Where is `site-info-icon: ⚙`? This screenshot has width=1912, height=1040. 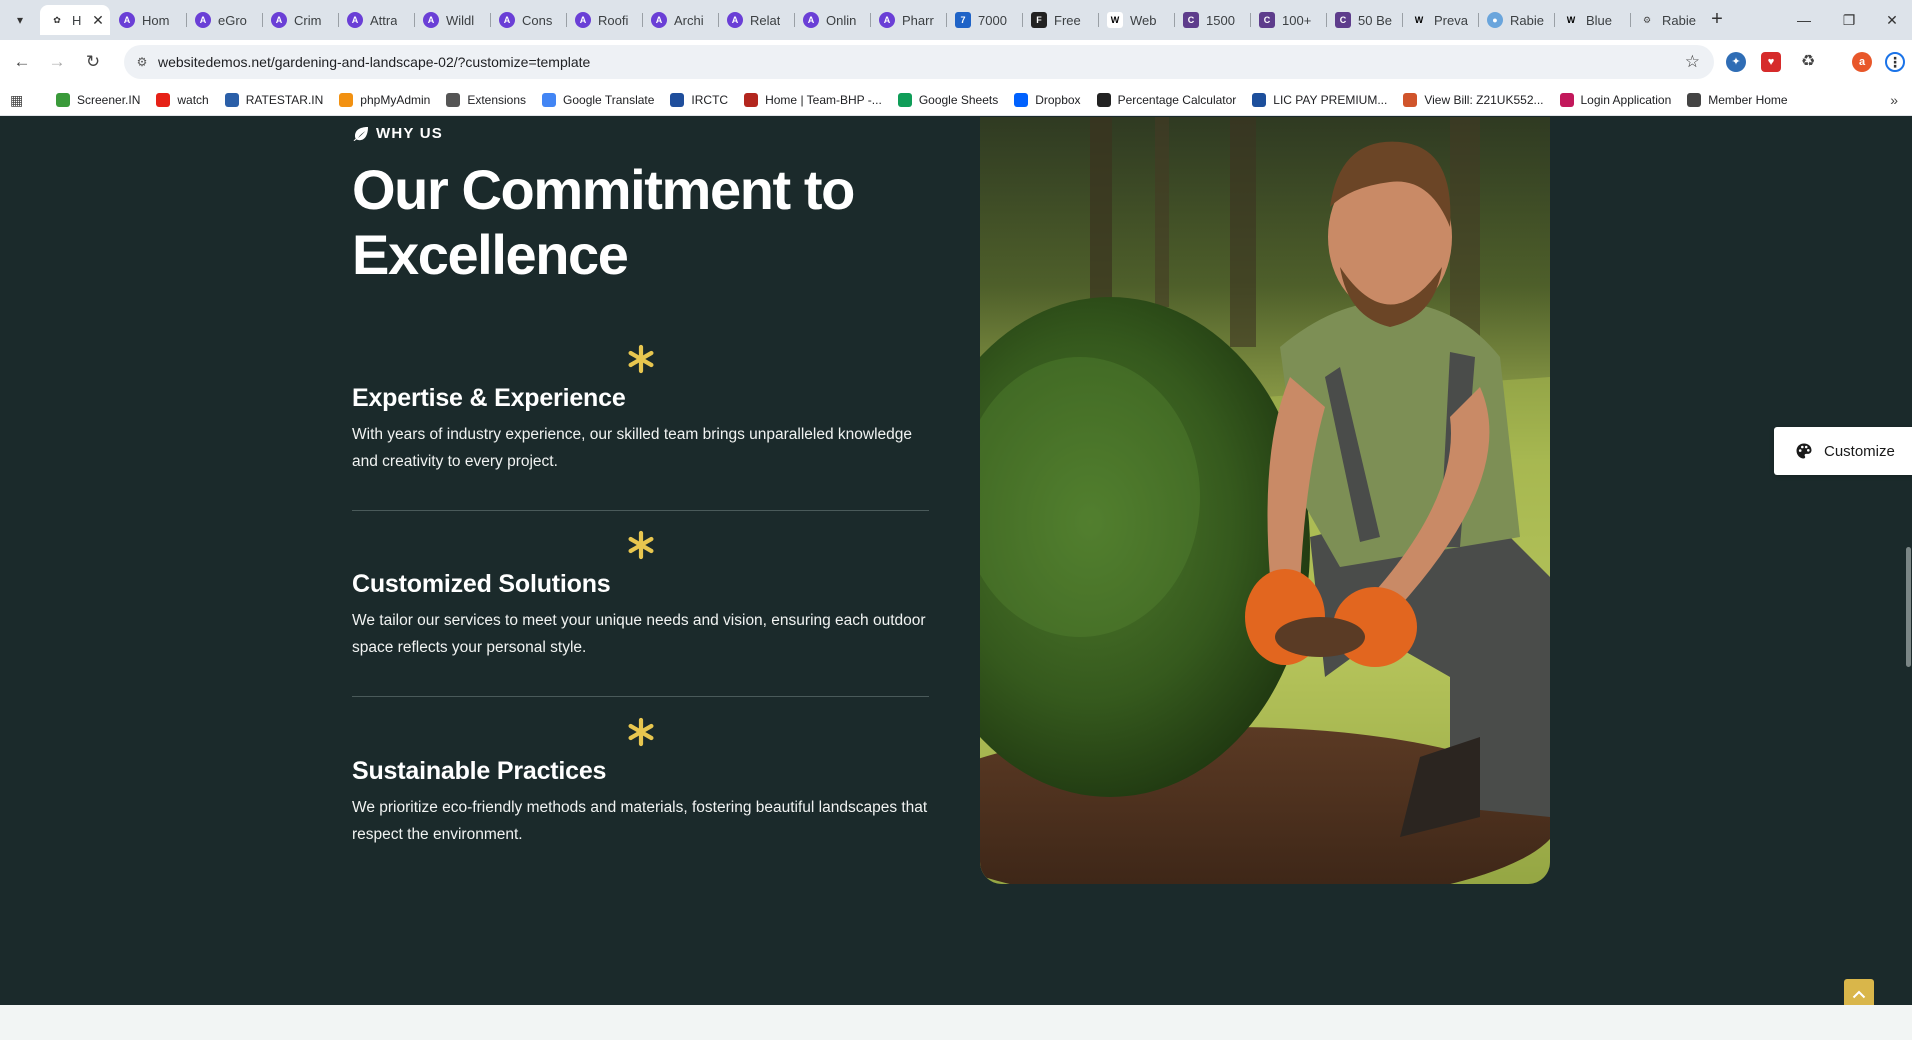
site-info-icon: ⚙ is located at coordinates (142, 62).